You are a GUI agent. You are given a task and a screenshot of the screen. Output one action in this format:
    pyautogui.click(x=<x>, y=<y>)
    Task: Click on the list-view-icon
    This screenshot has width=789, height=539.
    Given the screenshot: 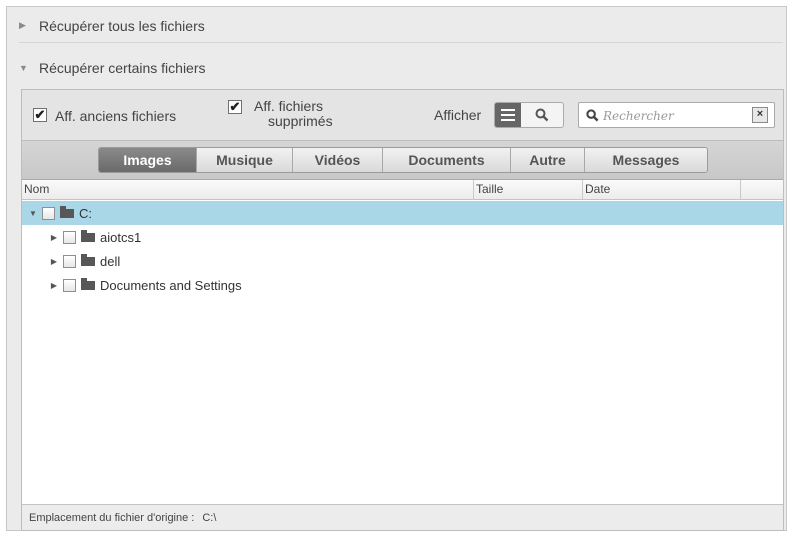 What is the action you would take?
    pyautogui.click(x=508, y=115)
    